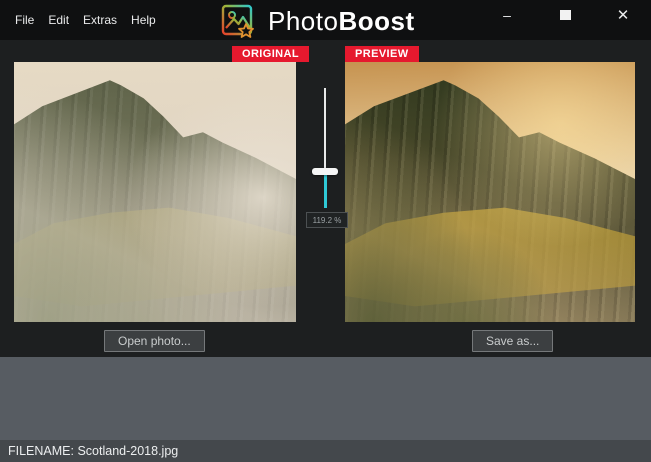 This screenshot has height=462, width=651. Describe the element at coordinates (143, 20) in the screenshot. I see `menu-item-help: Help` at that location.